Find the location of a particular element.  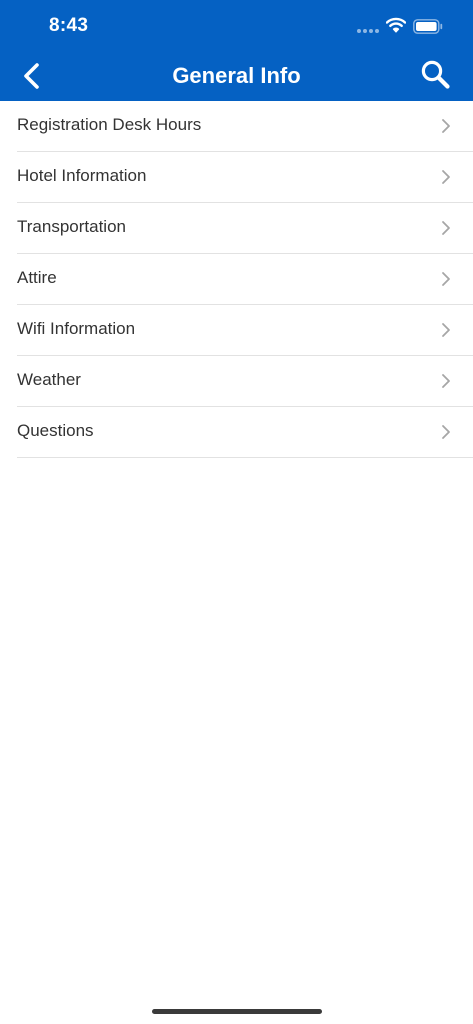

wifi-icon is located at coordinates (396, 25).